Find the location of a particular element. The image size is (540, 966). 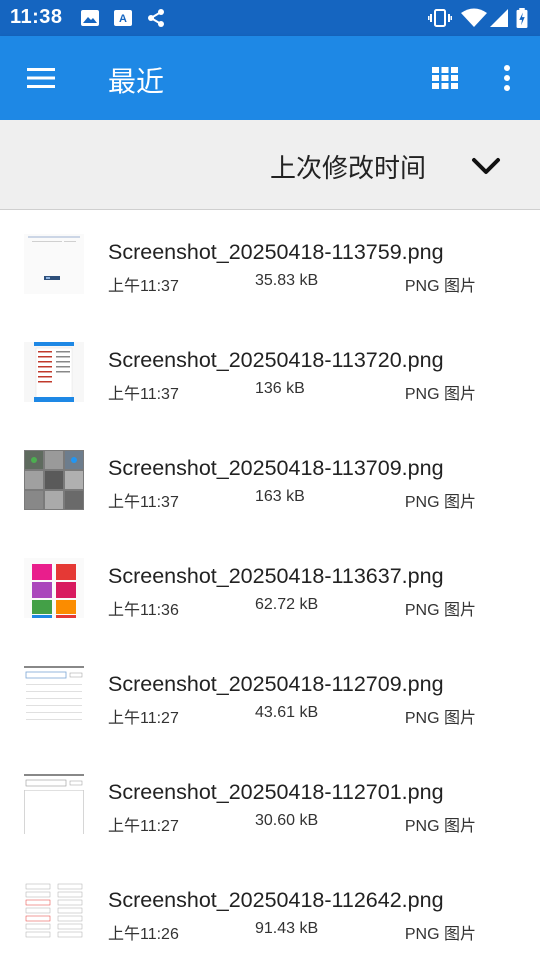

file-time: 上午11:26 is located at coordinates (143, 934).